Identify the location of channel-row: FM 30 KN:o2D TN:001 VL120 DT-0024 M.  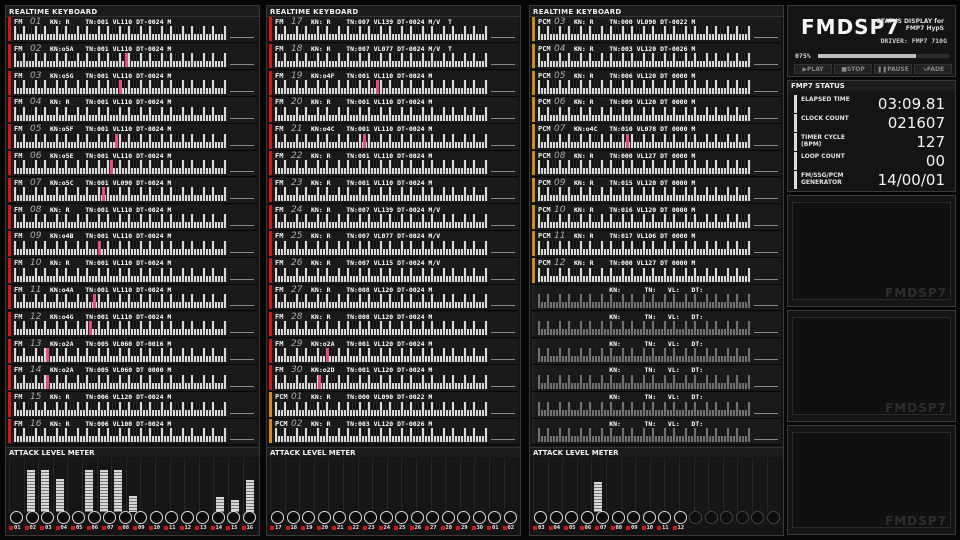
(393, 378).